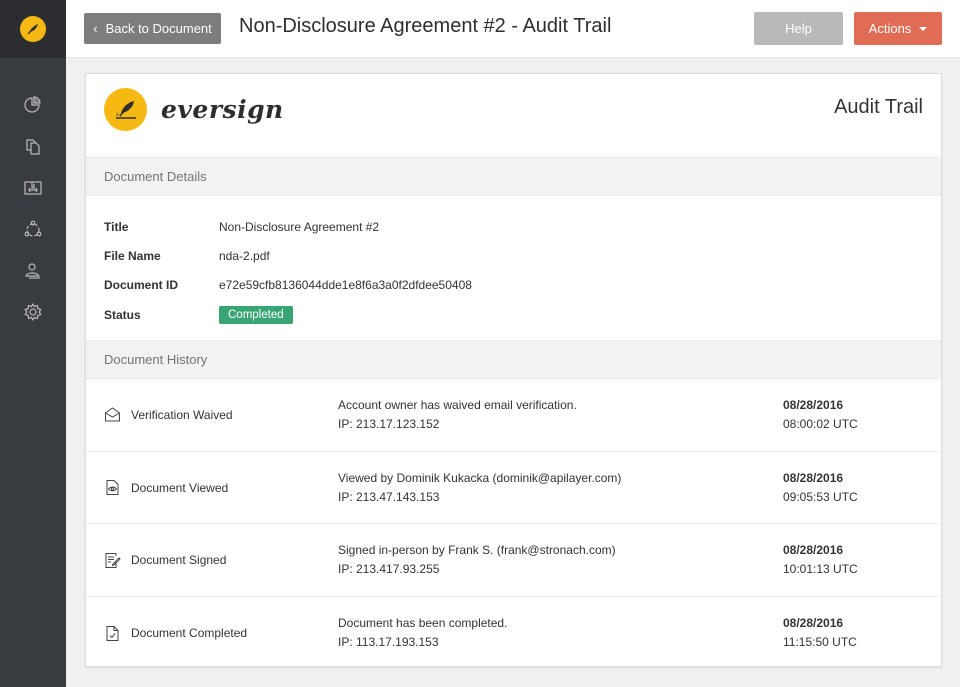 This screenshot has width=960, height=687. I want to click on actions-label: Actions, so click(890, 28).